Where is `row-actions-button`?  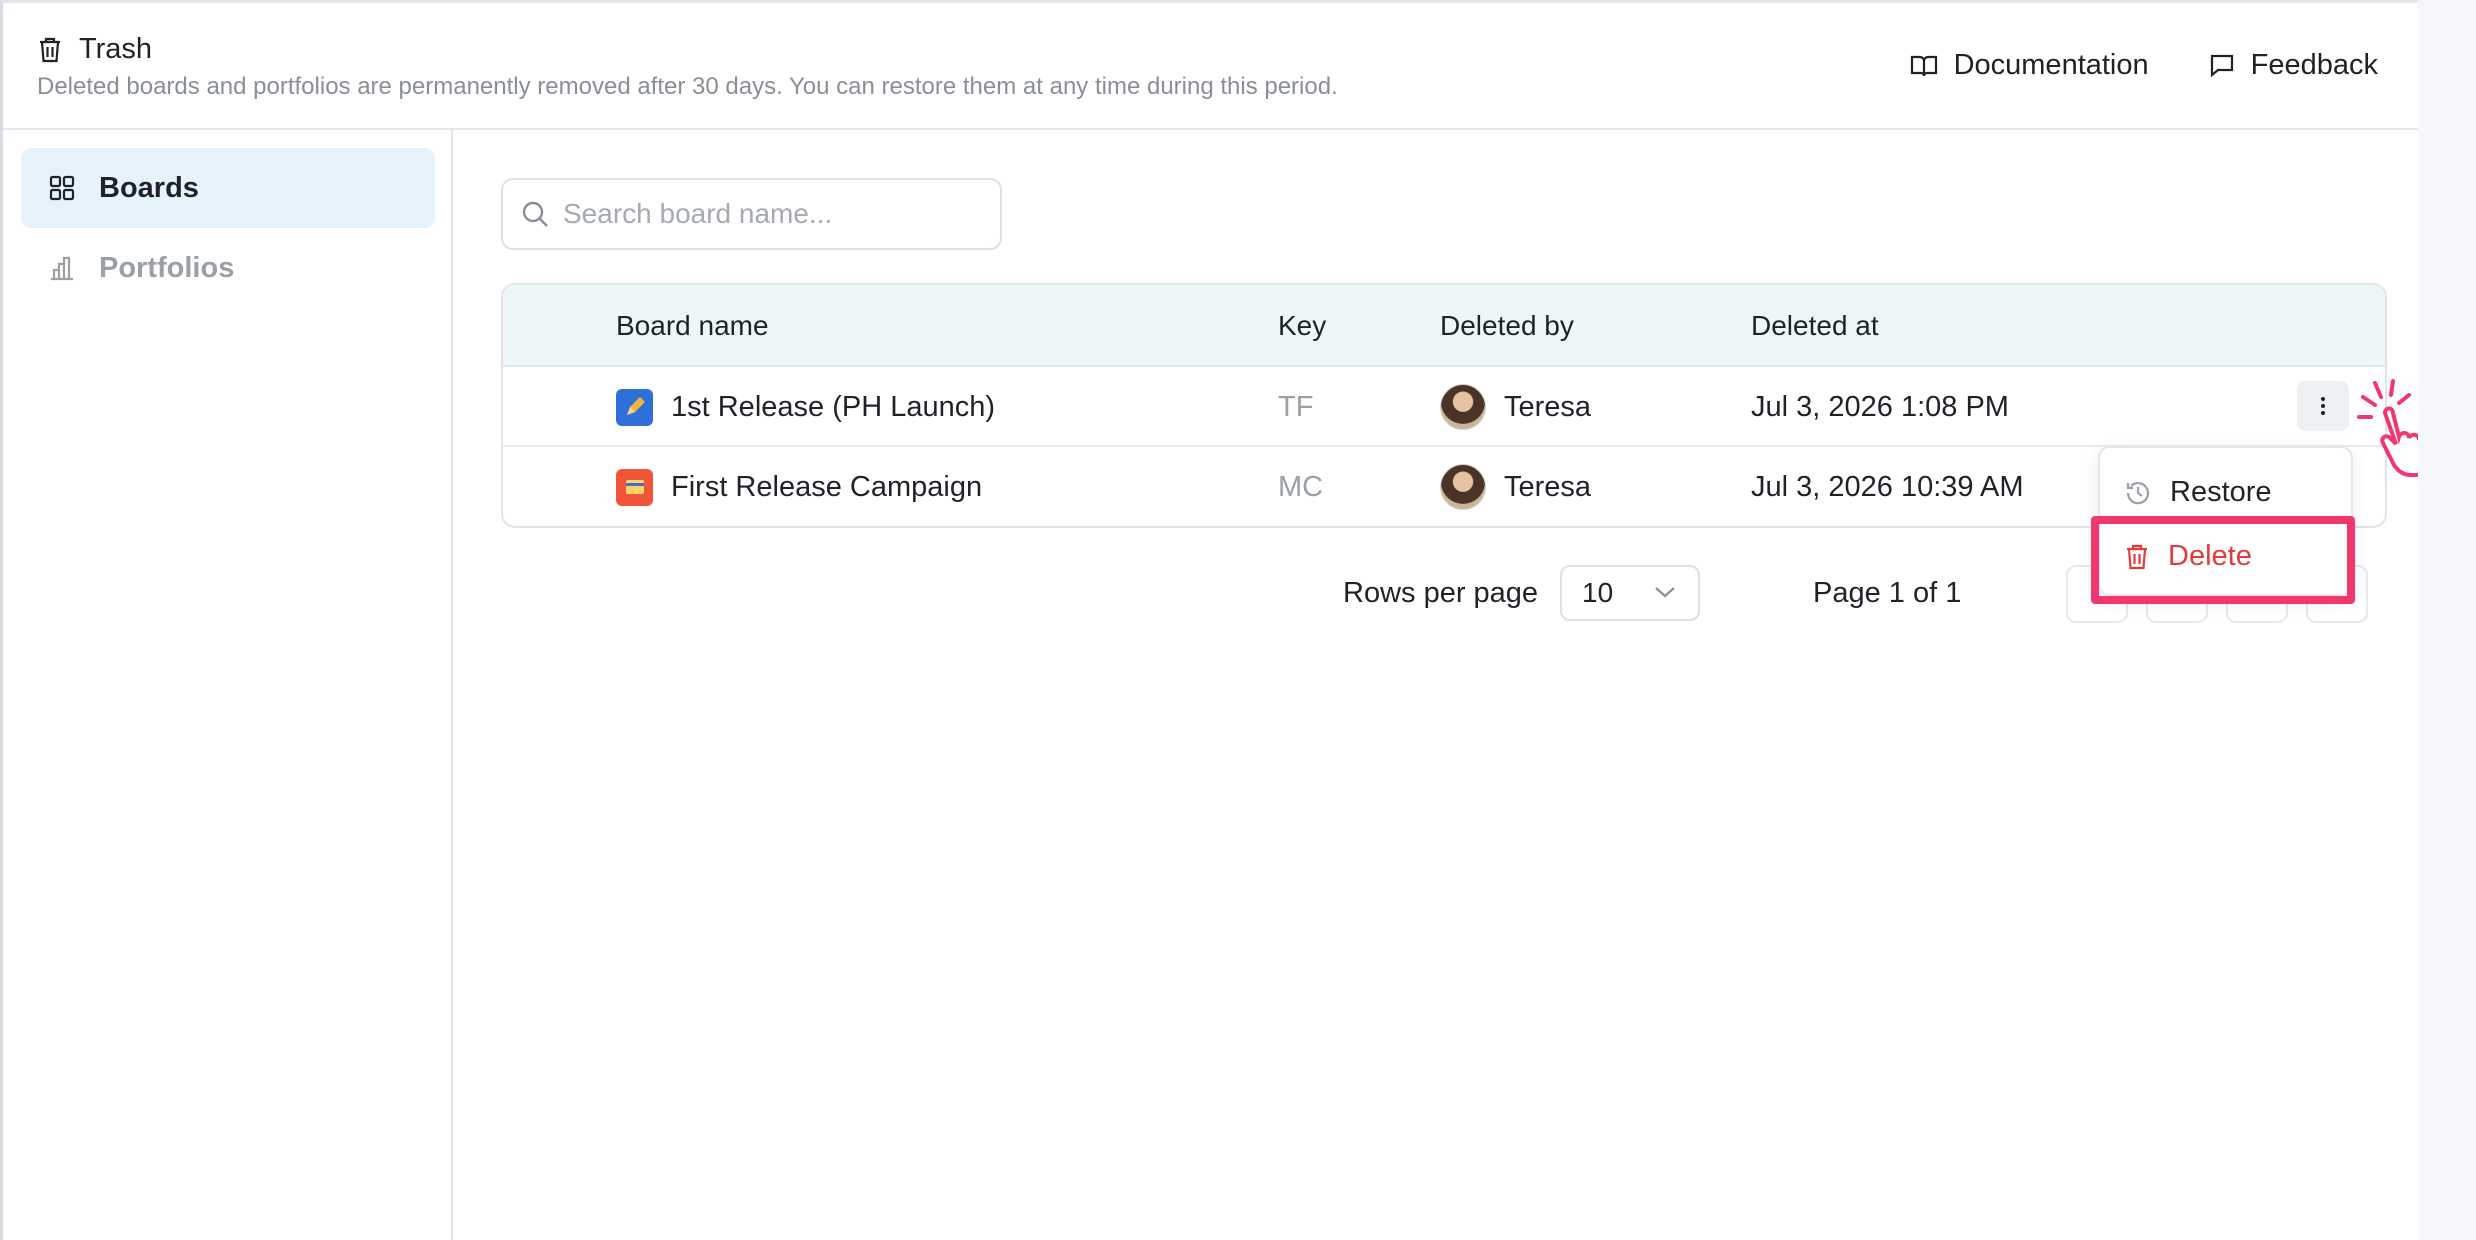
row-actions-button is located at coordinates (2323, 406).